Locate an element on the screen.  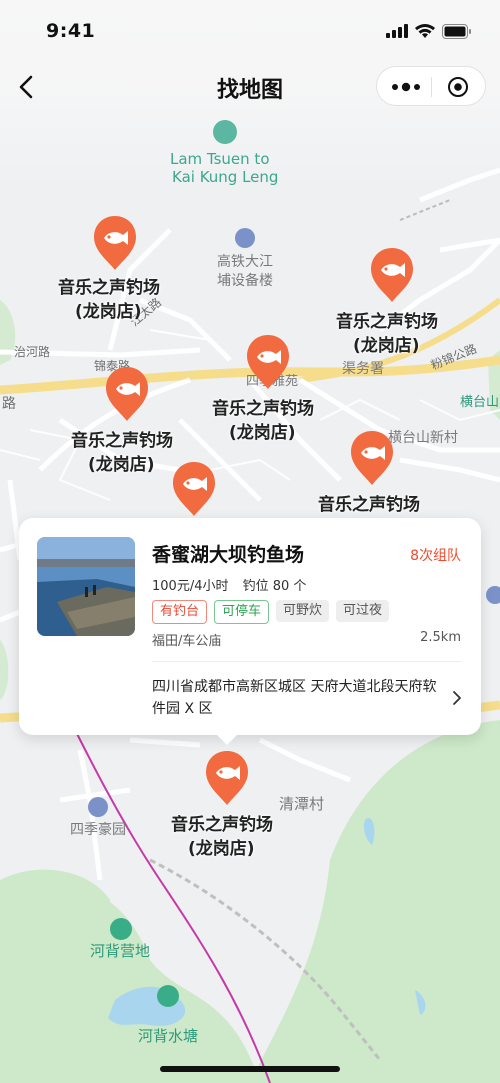
mini-program-capsule is located at coordinates (431, 86).